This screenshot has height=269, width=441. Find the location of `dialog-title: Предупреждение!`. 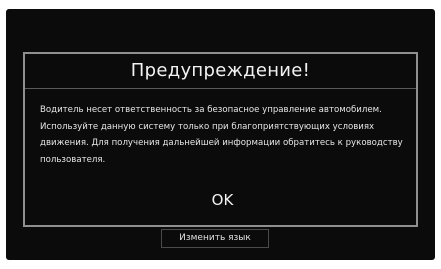

dialog-title: Предупреждение! is located at coordinates (220, 70).